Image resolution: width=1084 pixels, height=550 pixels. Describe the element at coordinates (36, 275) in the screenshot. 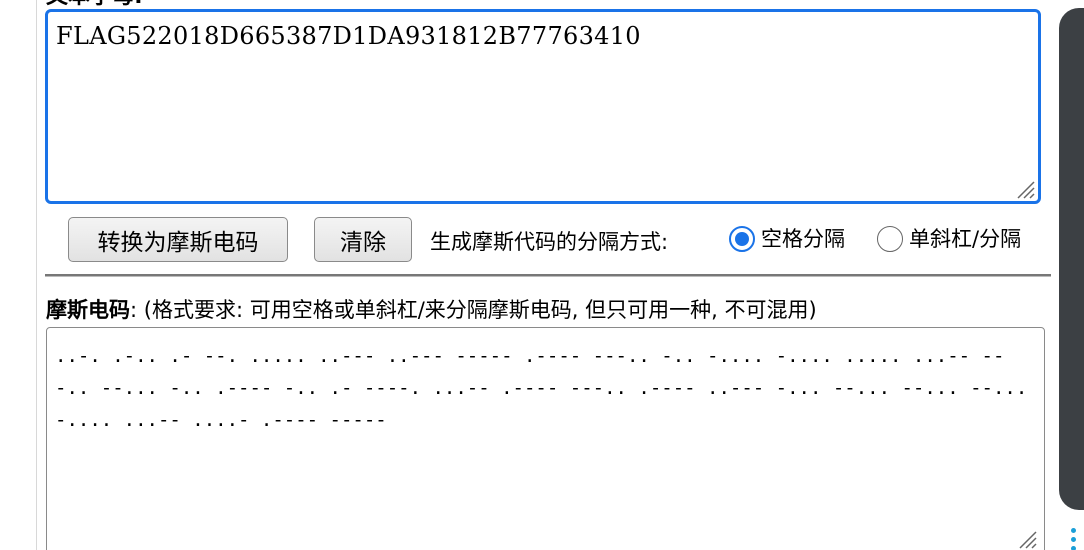

I see `left-border` at that location.